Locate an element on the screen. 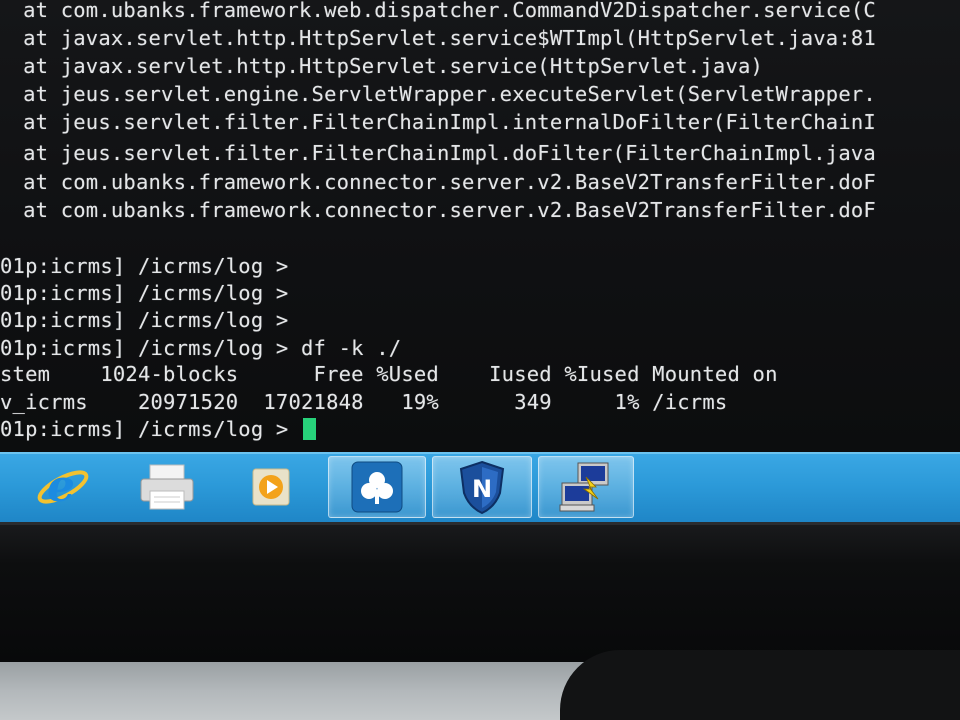 This screenshot has width=960, height=720. svg-text: N is located at coordinates (482, 489).